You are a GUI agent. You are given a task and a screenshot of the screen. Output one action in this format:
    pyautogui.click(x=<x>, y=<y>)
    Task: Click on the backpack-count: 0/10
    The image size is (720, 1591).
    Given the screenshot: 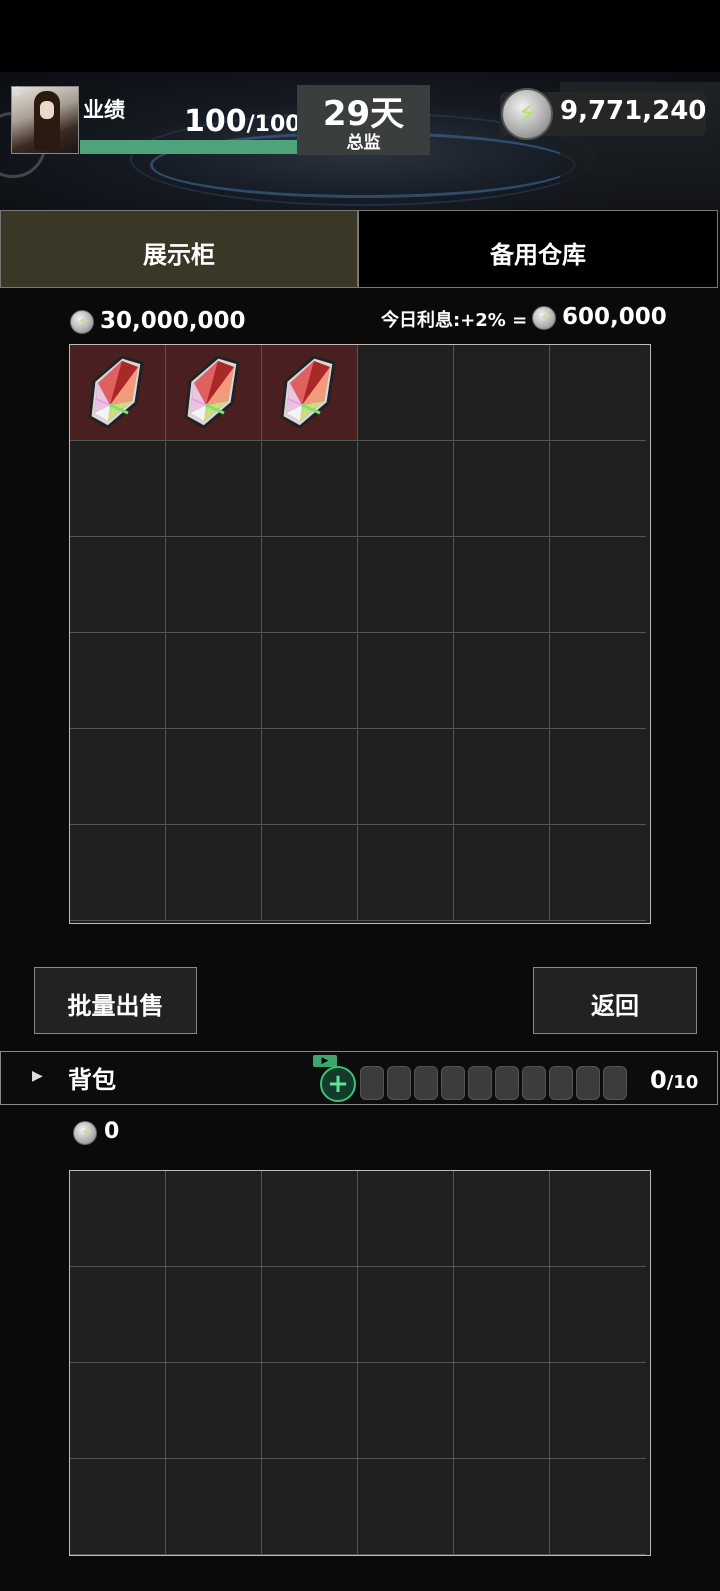 What is the action you would take?
    pyautogui.click(x=674, y=1080)
    